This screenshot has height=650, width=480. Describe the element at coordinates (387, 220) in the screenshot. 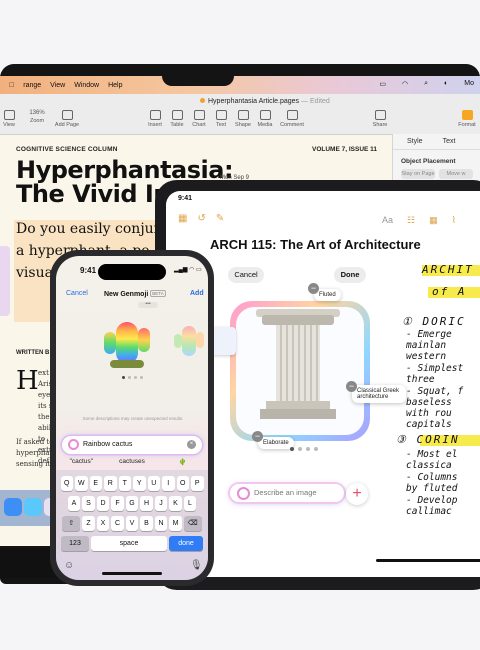

I see `format-text-button: Aa` at that location.